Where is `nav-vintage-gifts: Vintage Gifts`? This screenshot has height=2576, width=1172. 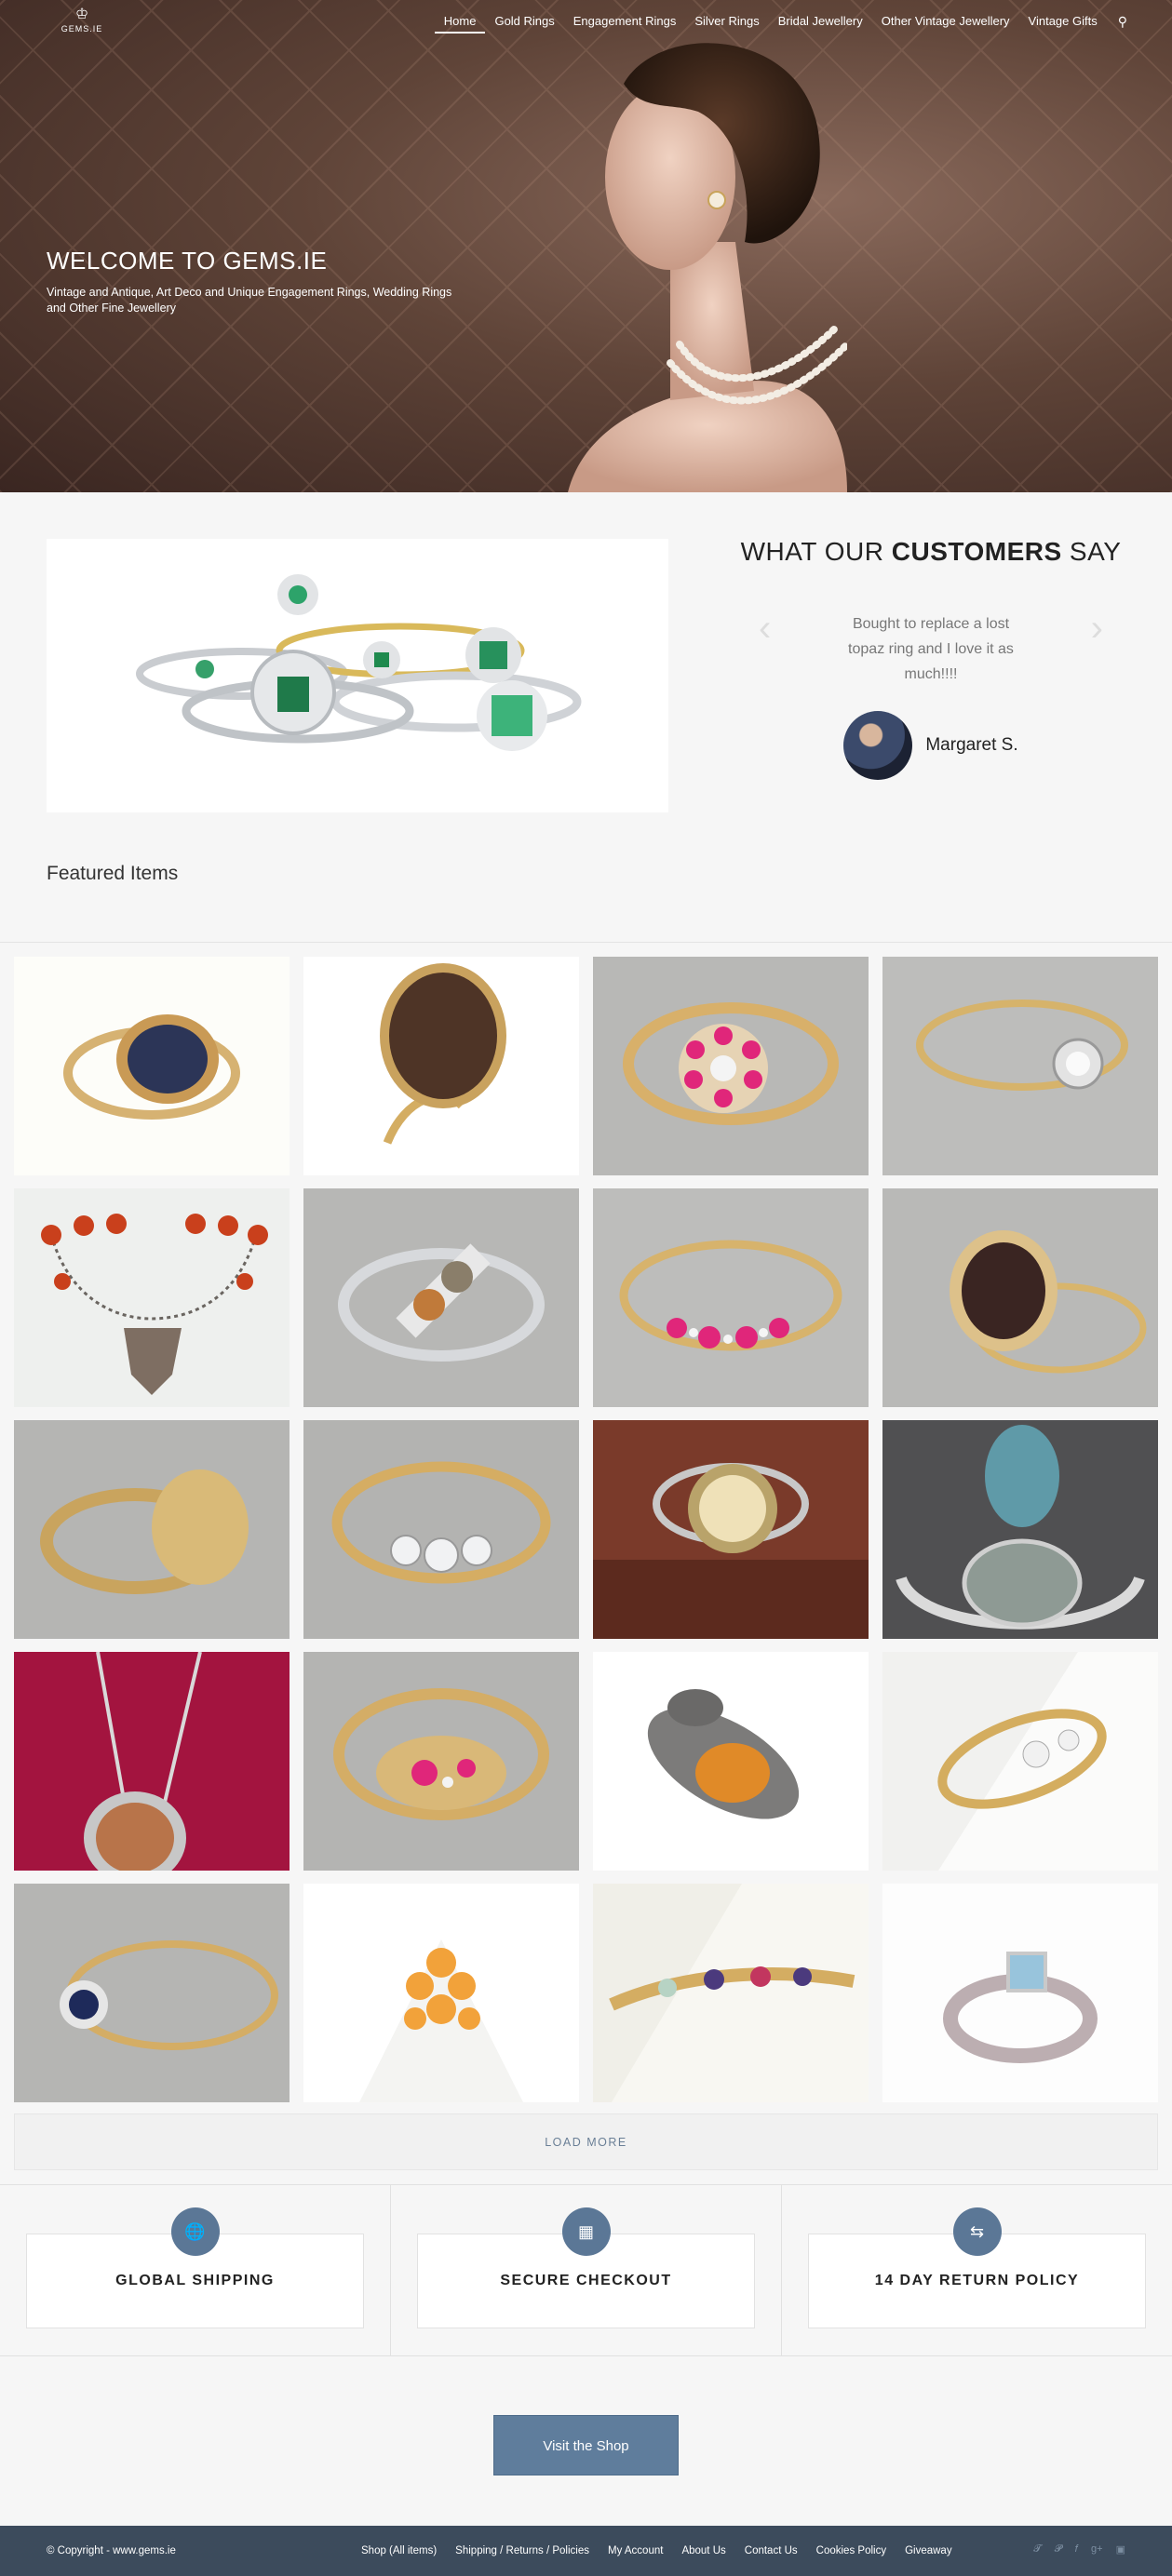
nav-vintage-gifts: Vintage Gifts is located at coordinates (1063, 22).